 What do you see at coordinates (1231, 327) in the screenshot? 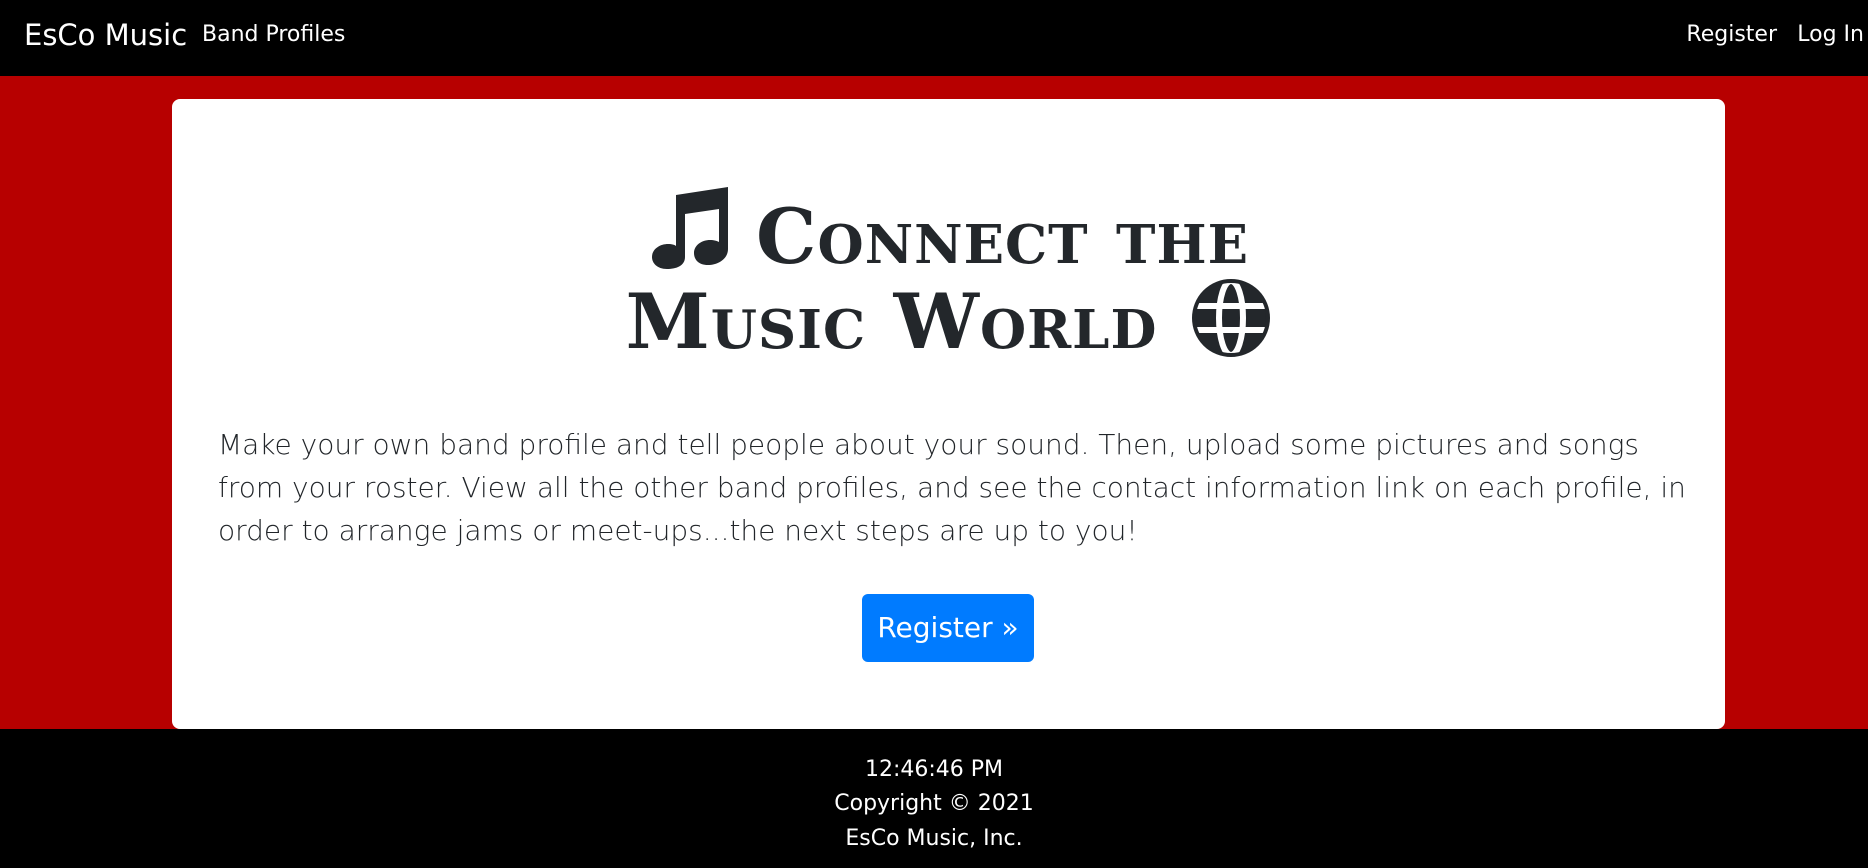
I see `globe-icon` at bounding box center [1231, 327].